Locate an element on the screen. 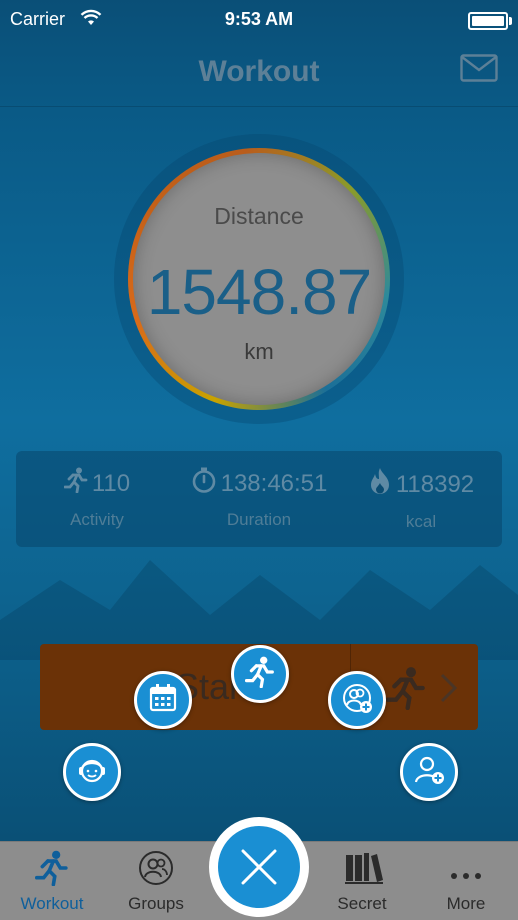 This screenshot has width=518, height=920. distance-unit: km is located at coordinates (259, 351).